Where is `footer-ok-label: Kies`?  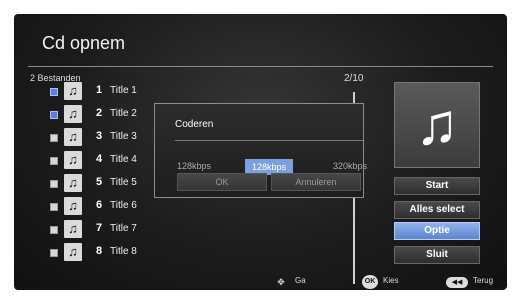
footer-ok-label: Kies is located at coordinates (391, 280).